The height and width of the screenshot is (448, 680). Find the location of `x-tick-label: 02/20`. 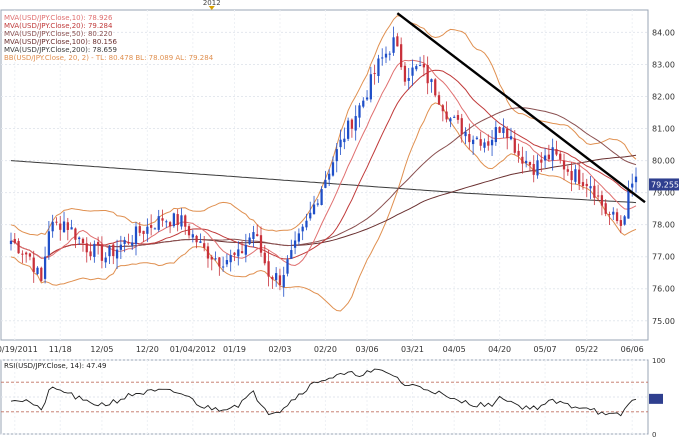

x-tick-label: 02/20 is located at coordinates (325, 349).